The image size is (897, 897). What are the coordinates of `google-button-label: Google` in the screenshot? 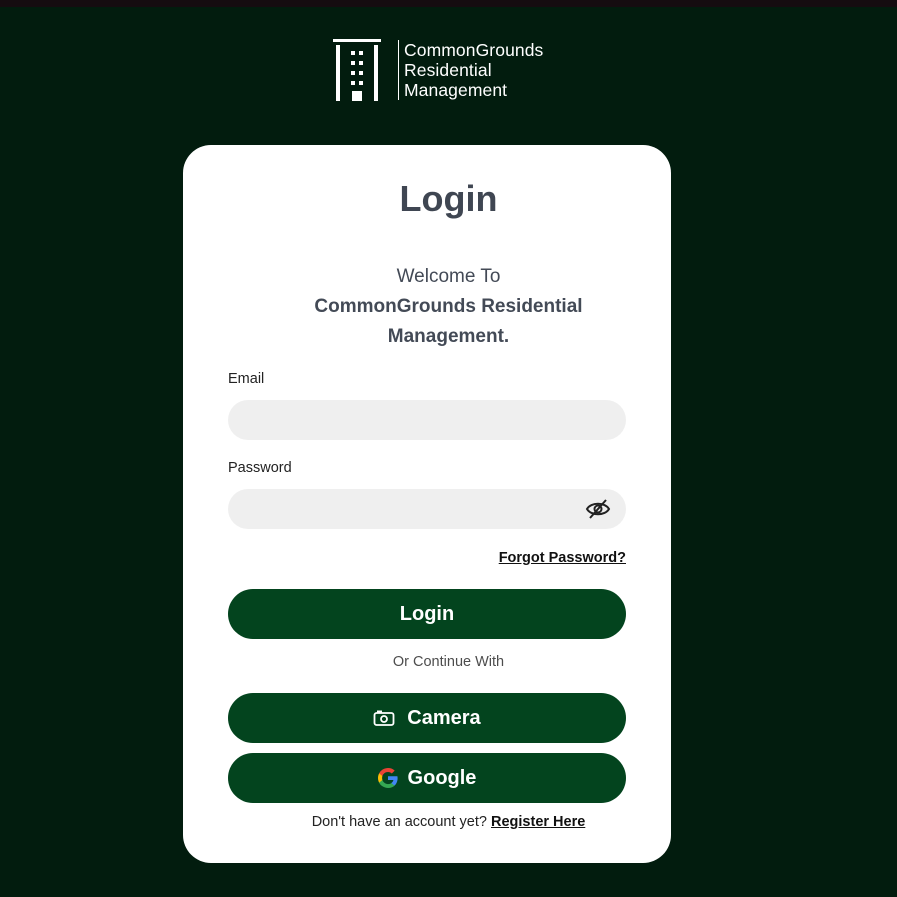 It's located at (442, 777).